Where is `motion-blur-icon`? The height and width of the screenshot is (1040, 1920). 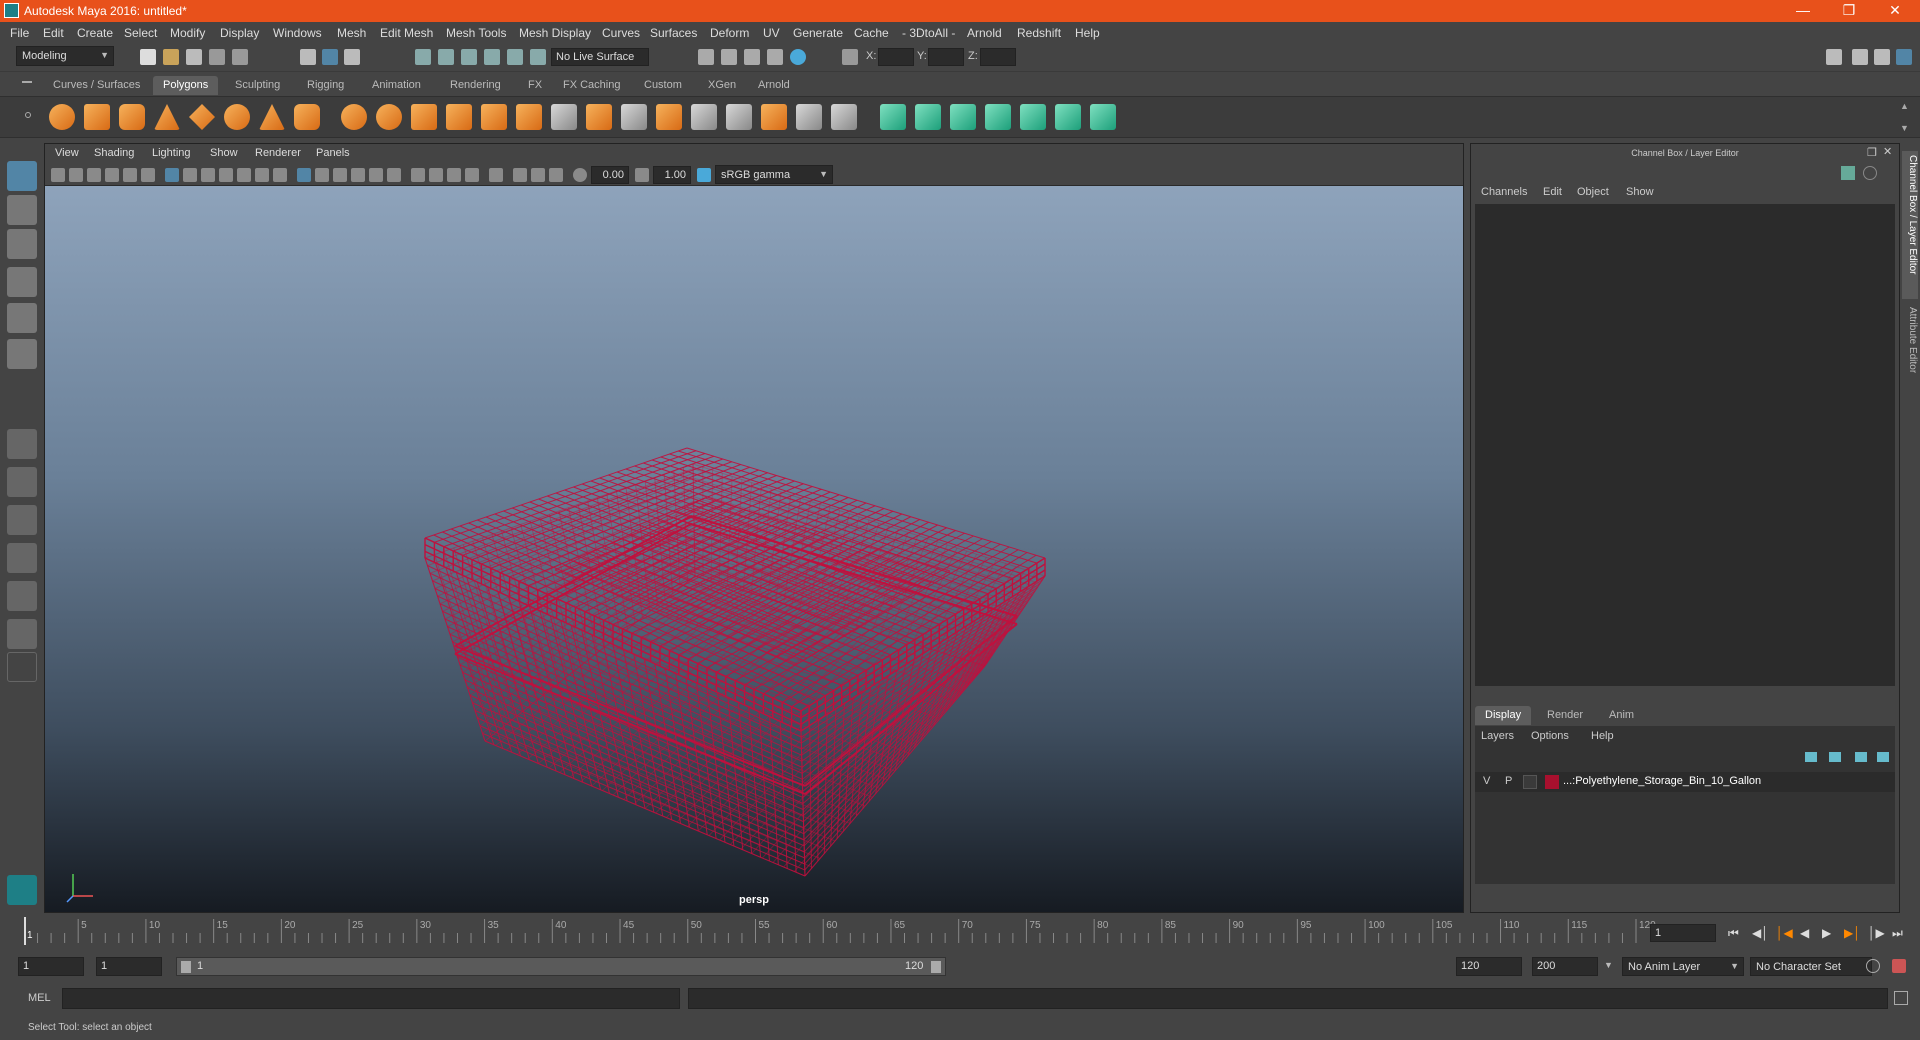 motion-blur-icon is located at coordinates (454, 175).